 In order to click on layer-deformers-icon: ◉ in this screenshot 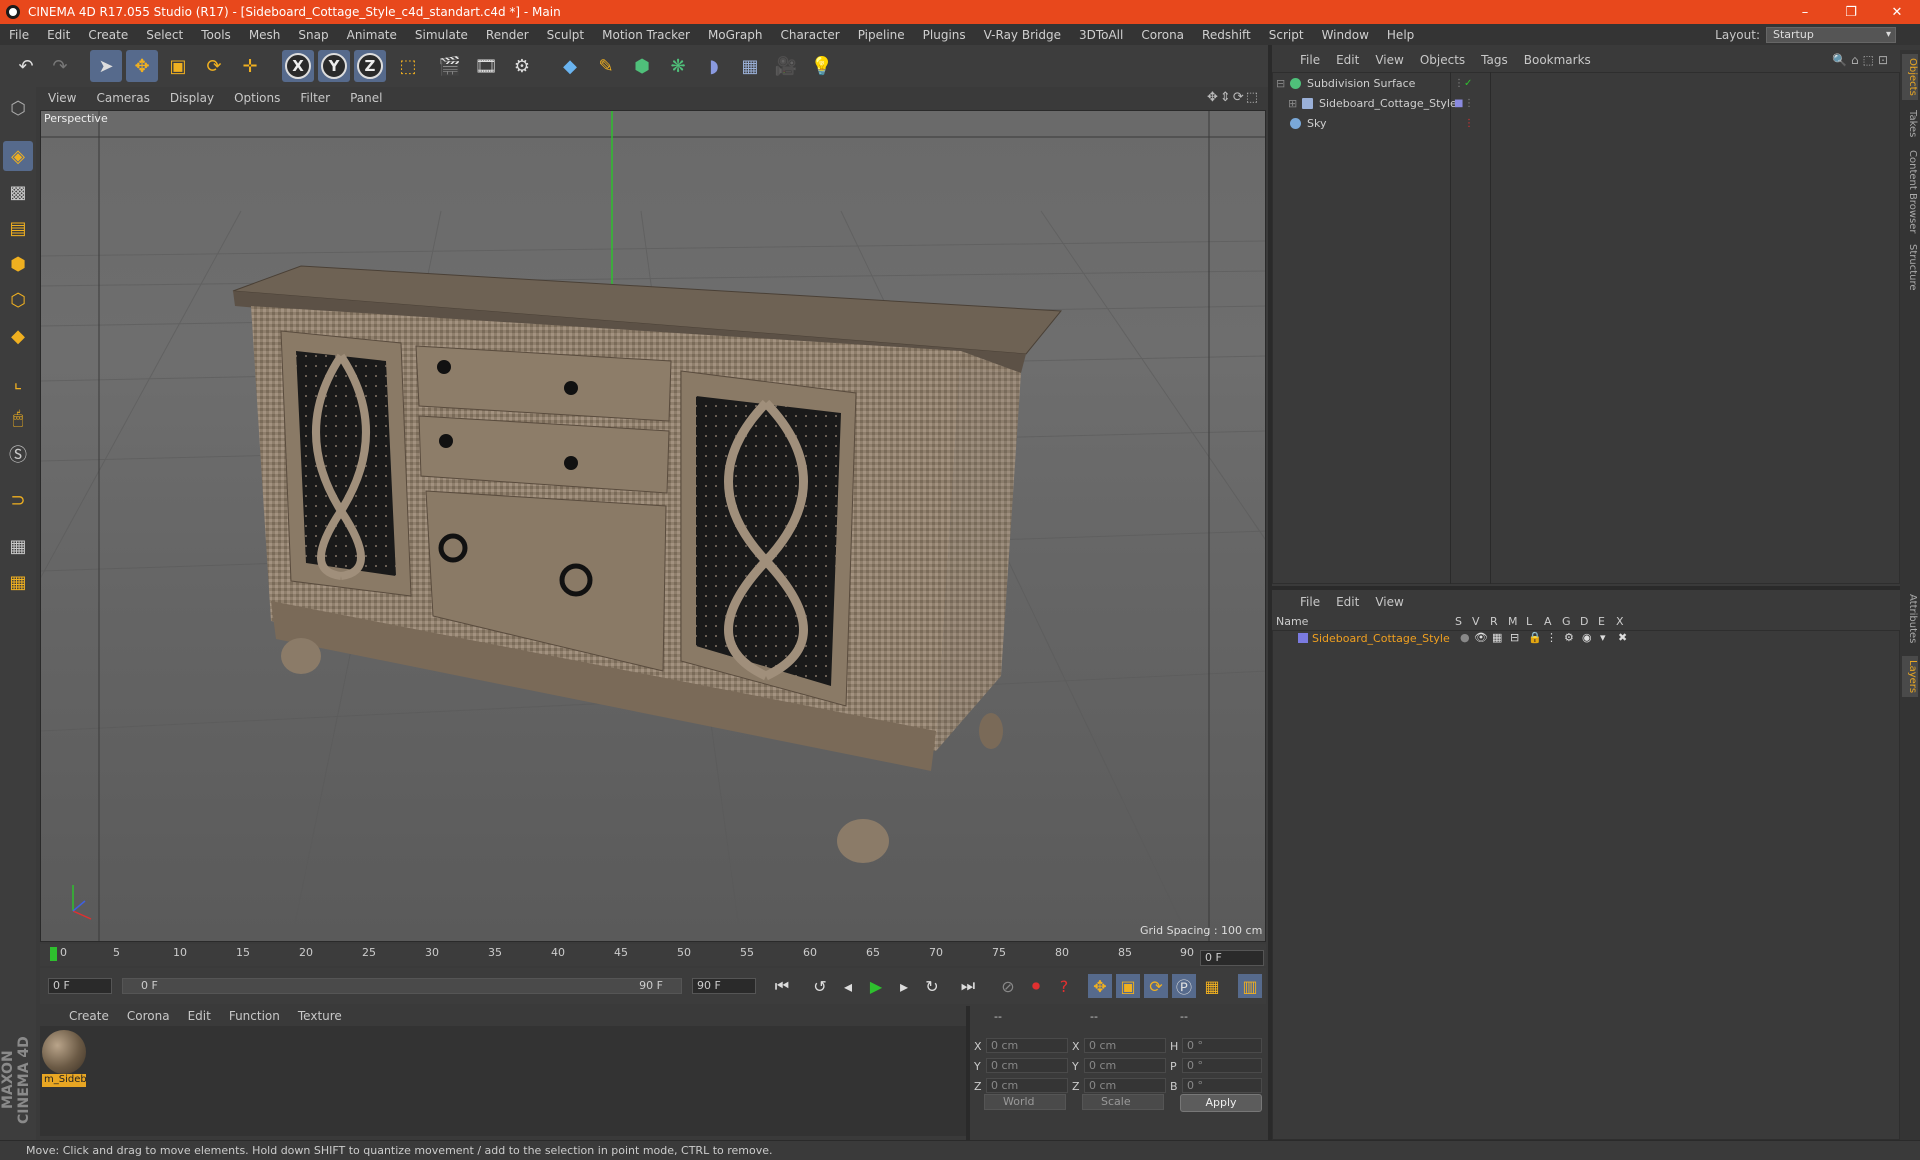, I will do `click(1587, 637)`.